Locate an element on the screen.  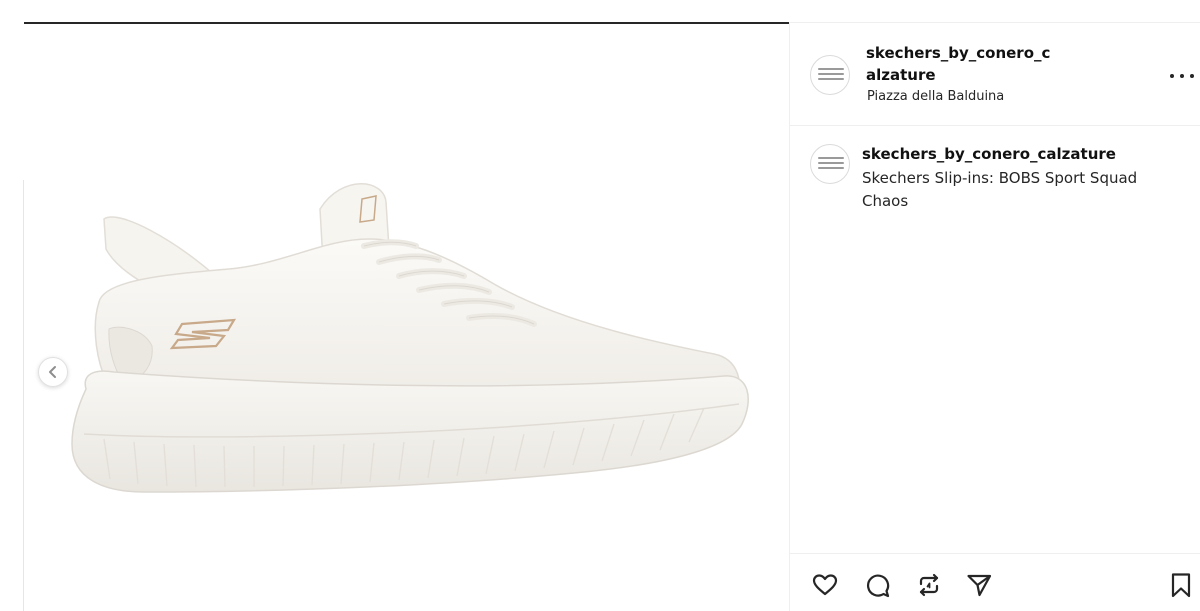
header-username: skechers_by_conero_calzature is located at coordinates (961, 64).